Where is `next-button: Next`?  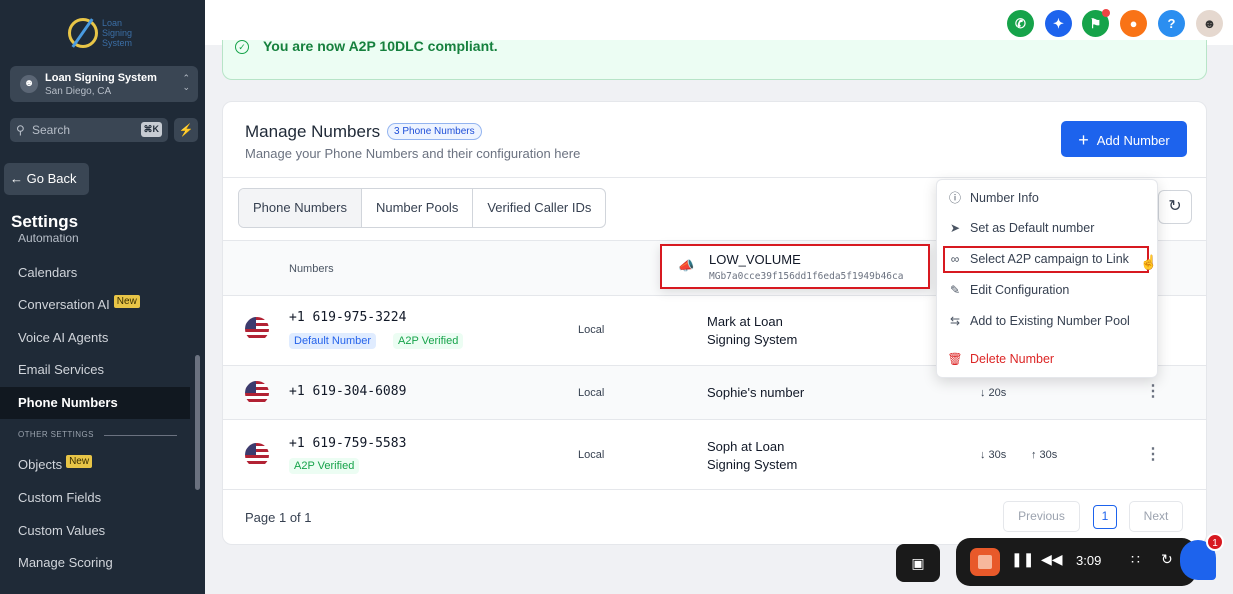 next-button: Next is located at coordinates (1156, 516).